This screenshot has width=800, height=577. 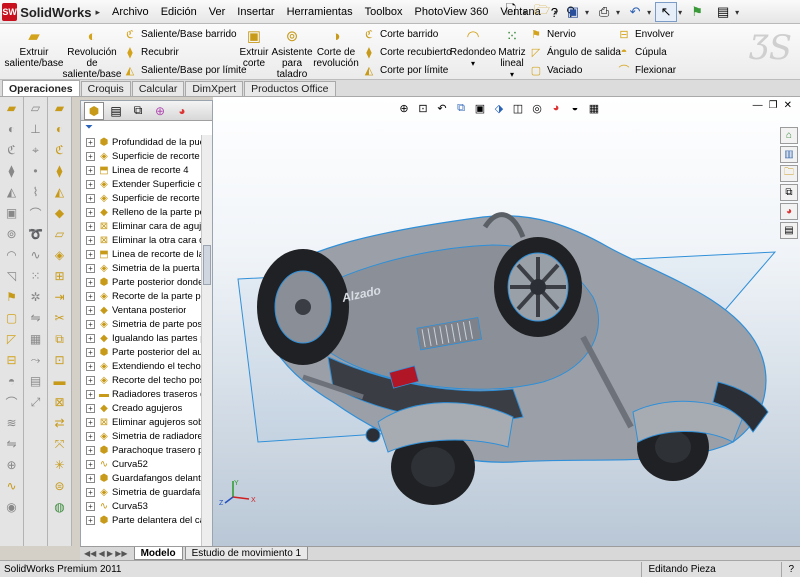 What do you see at coordinates (141, 226) in the screenshot?
I see `tree-item: + ⊠ Eliminar cara de aguje` at bounding box center [141, 226].